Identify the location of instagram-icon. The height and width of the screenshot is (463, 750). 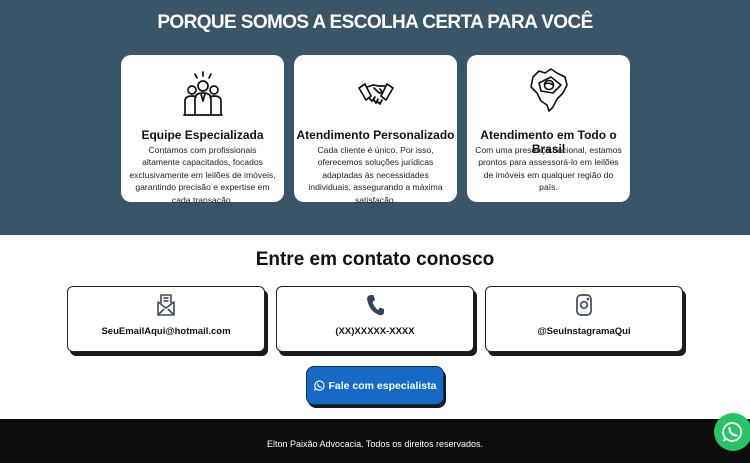
(584, 306).